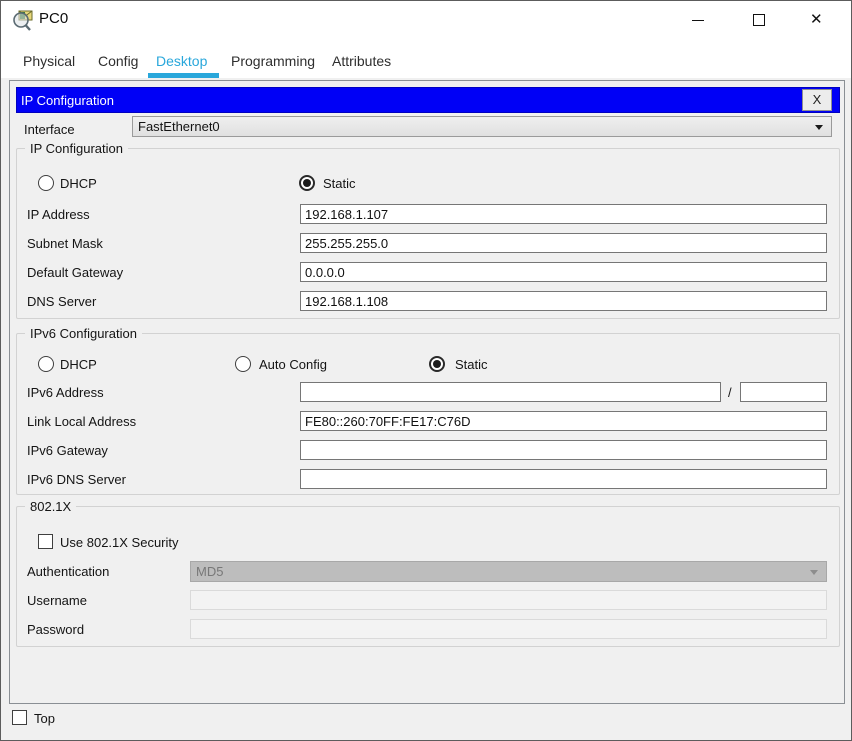  I want to click on default-gateway-label: Default Gateway, so click(75, 272).